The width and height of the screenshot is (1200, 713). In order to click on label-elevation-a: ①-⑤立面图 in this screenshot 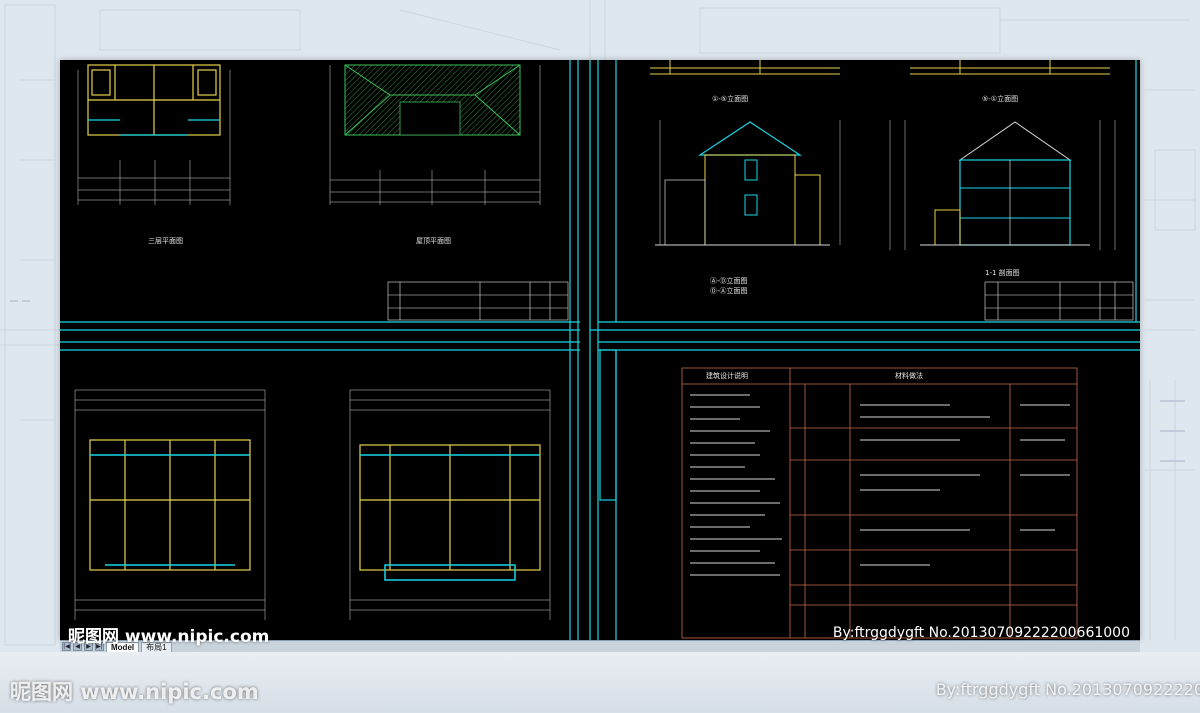, I will do `click(730, 99)`.